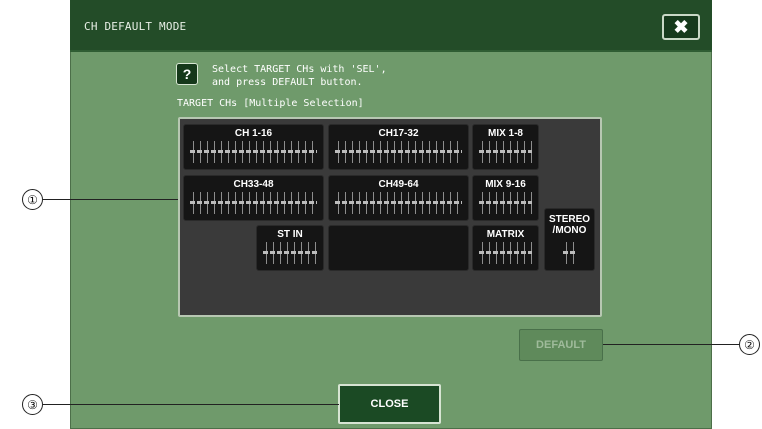  I want to click on mix-1-8-button: MIX 1-8, so click(505, 147).